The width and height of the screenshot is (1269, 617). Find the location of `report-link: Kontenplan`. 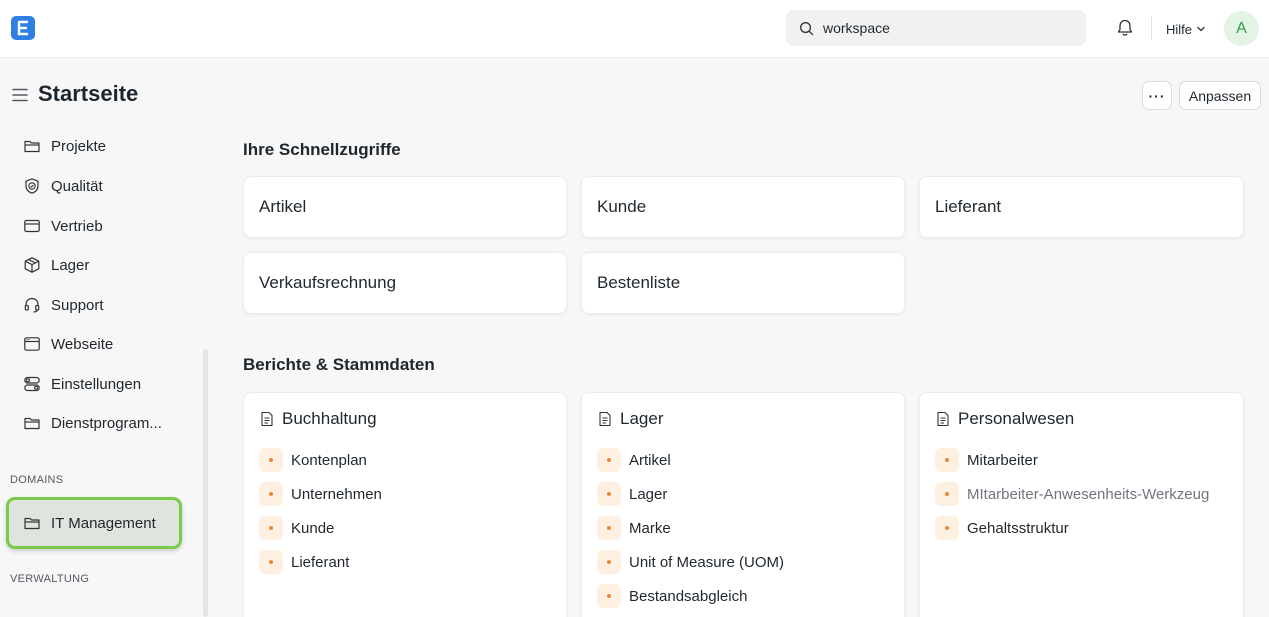

report-link: Kontenplan is located at coordinates (313, 460).